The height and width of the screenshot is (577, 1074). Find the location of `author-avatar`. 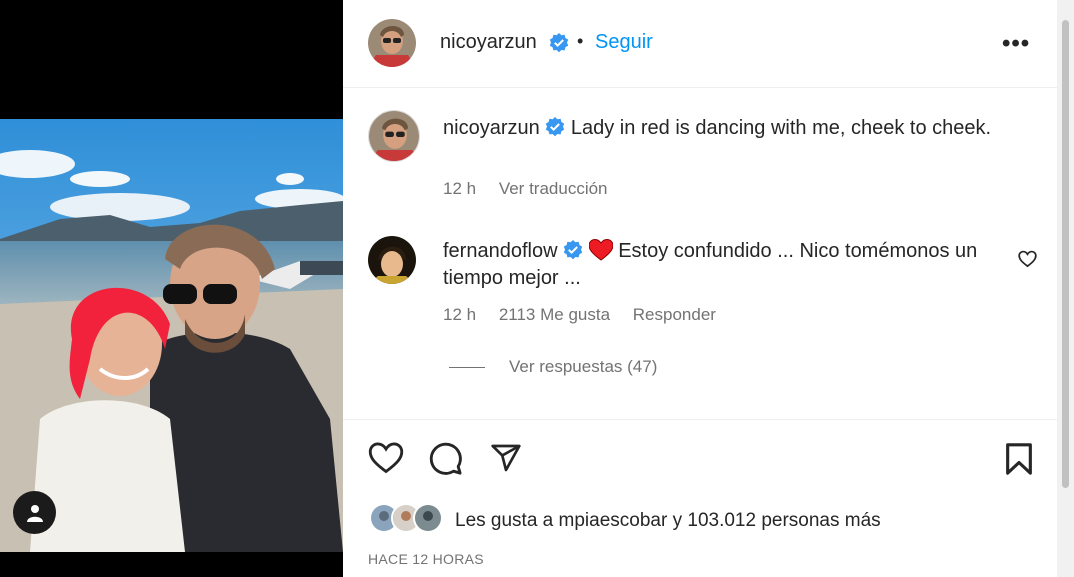

author-avatar is located at coordinates (392, 43).